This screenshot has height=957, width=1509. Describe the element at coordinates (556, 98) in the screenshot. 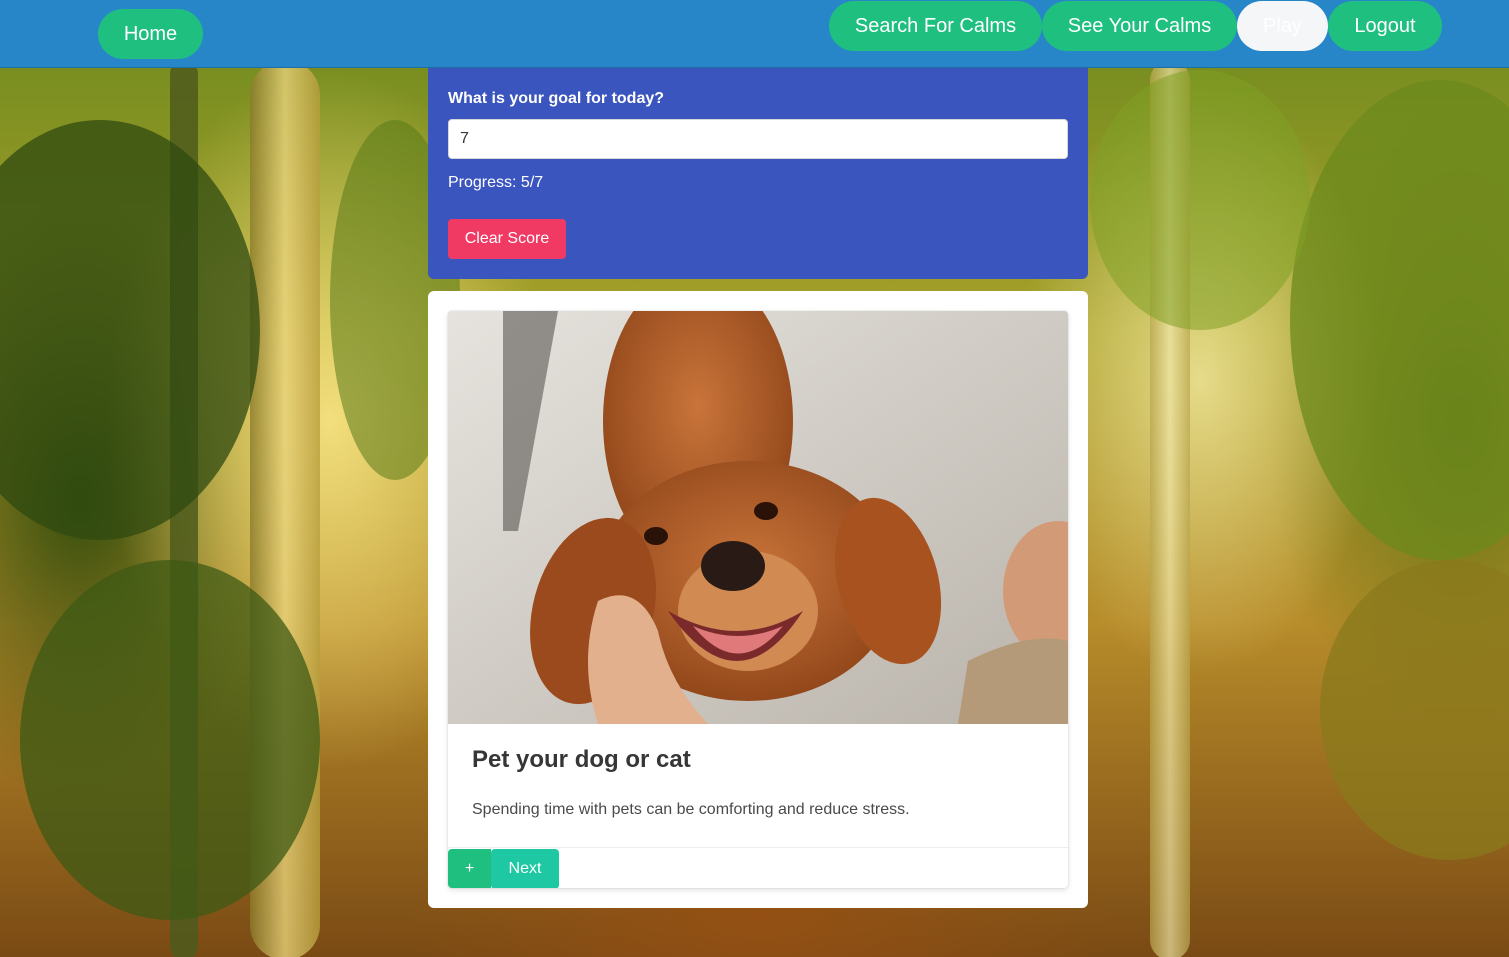

I see `goal-label: What is your goal for today?` at that location.